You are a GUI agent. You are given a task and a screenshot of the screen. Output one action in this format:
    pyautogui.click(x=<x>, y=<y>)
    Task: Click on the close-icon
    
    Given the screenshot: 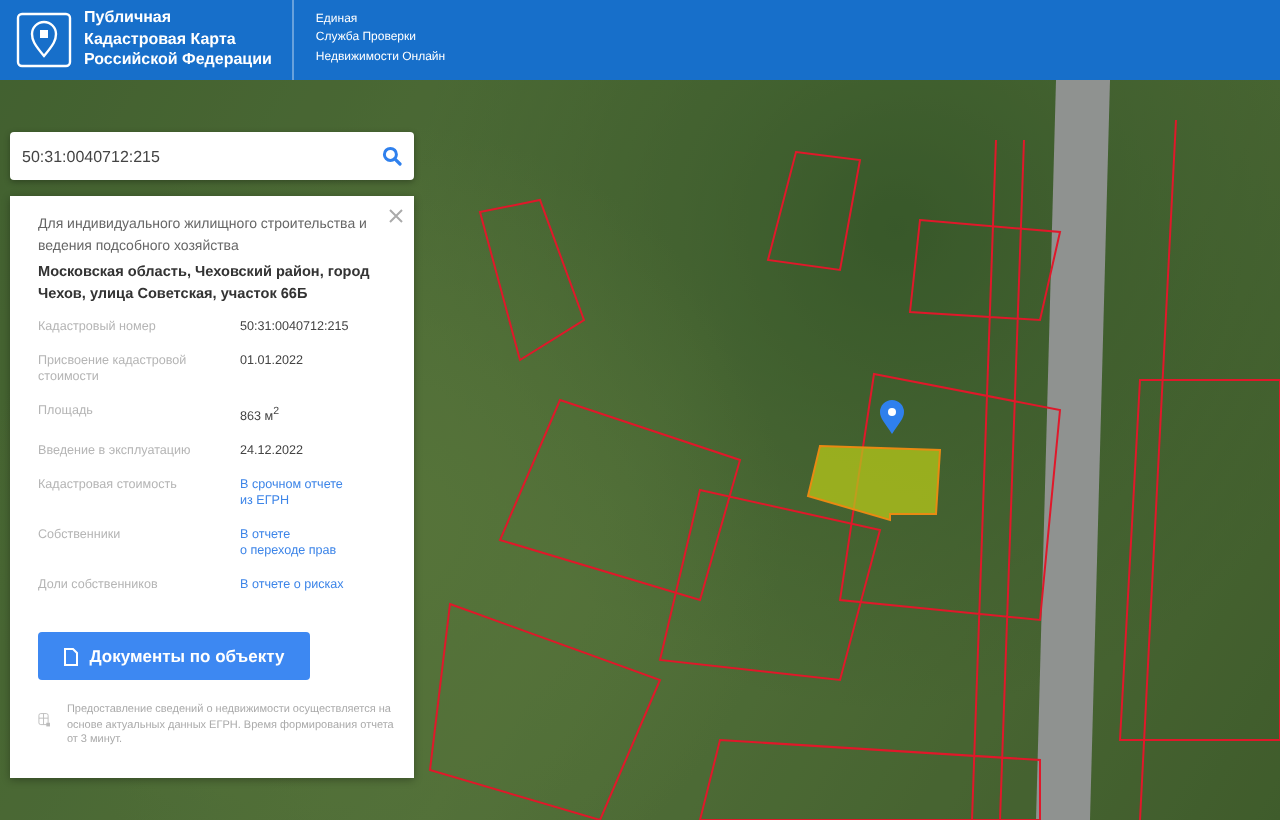 What is the action you would take?
    pyautogui.click(x=396, y=216)
    